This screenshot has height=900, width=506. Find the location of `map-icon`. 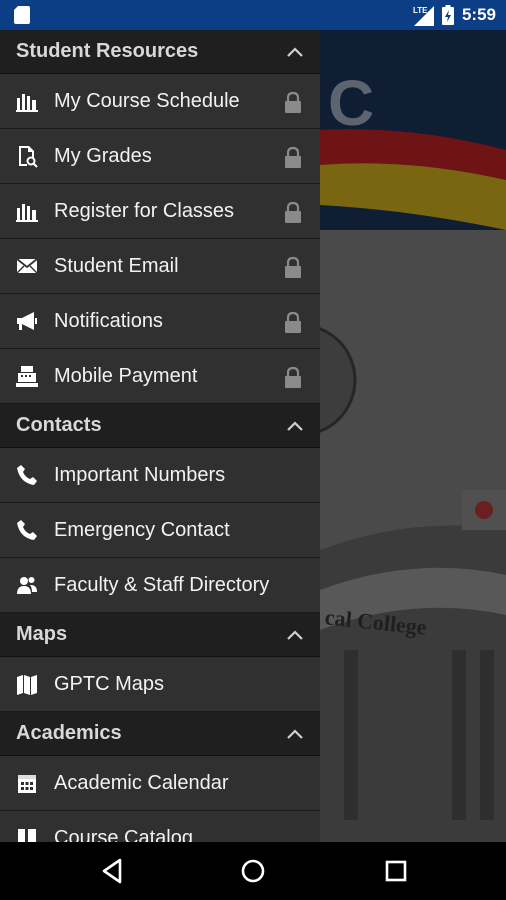

map-icon is located at coordinates (27, 685).